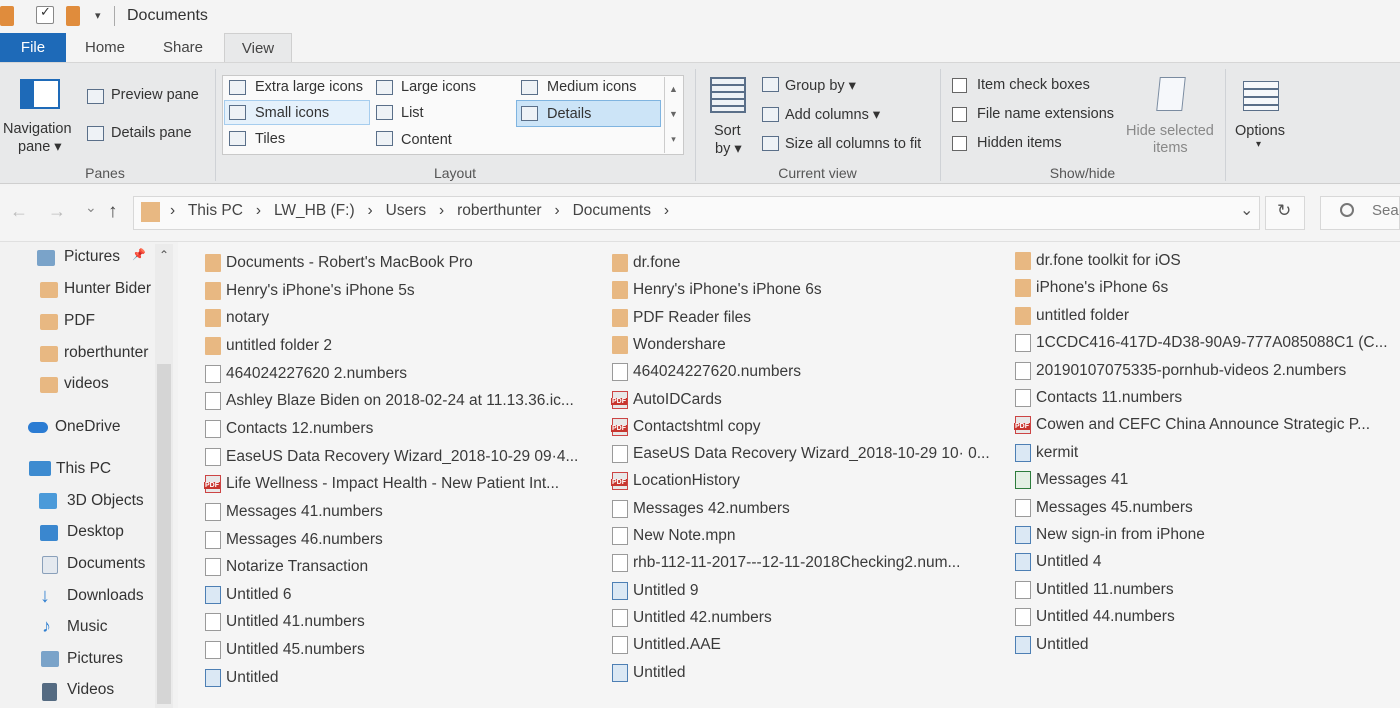 This screenshot has width=1400, height=708. Describe the element at coordinates (1105, 616) in the screenshot. I see `file-name: Untitled 44.numbers` at that location.